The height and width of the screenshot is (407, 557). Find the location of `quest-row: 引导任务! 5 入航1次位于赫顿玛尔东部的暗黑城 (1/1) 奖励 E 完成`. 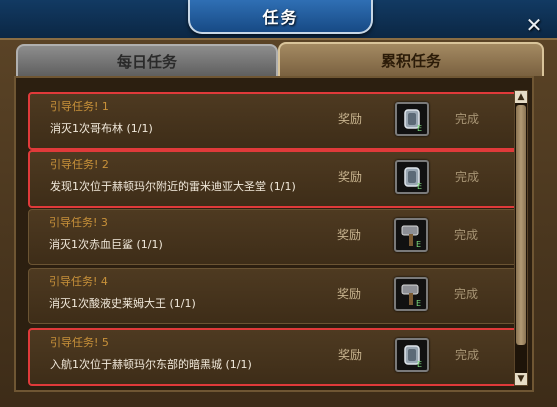

quest-row: 引导任务! 5 入航1次位于赫顿玛尔东部的暗黑城 (1/1) 奖励 E 完成 is located at coordinates (275, 357).